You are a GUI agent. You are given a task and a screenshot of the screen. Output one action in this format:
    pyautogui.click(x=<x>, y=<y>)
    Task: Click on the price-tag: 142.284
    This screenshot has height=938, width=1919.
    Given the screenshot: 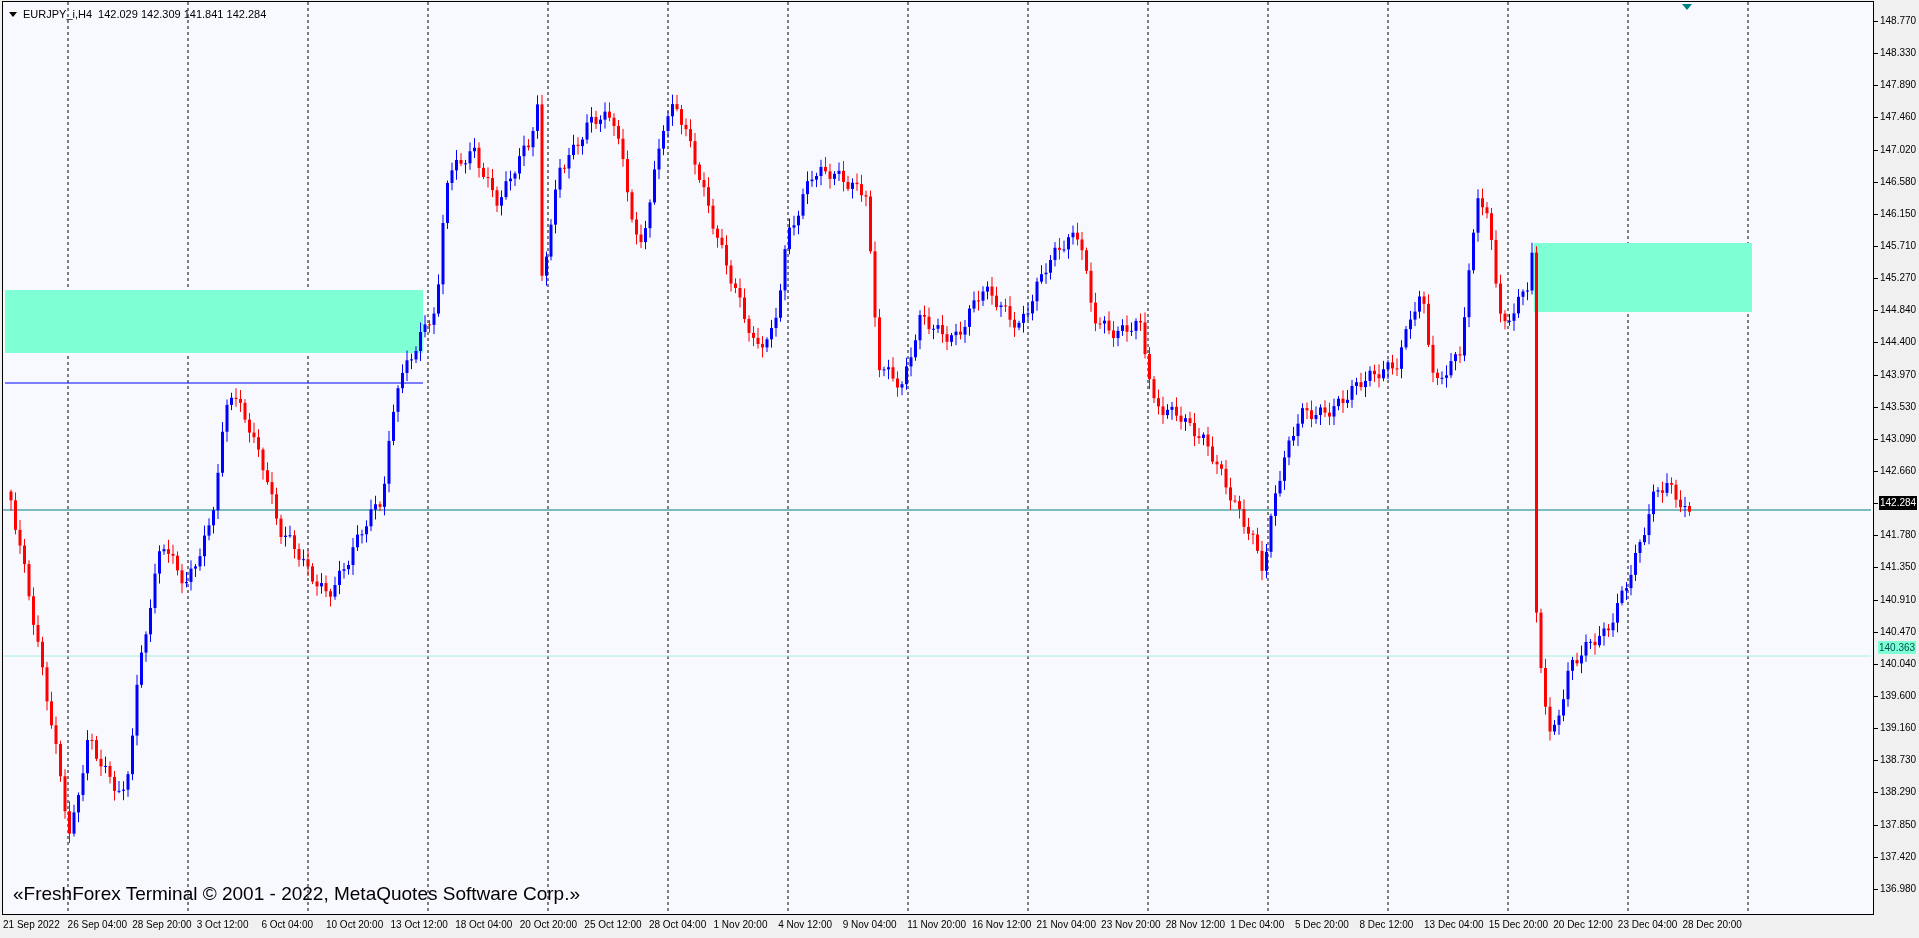 What is the action you would take?
    pyautogui.click(x=1898, y=503)
    